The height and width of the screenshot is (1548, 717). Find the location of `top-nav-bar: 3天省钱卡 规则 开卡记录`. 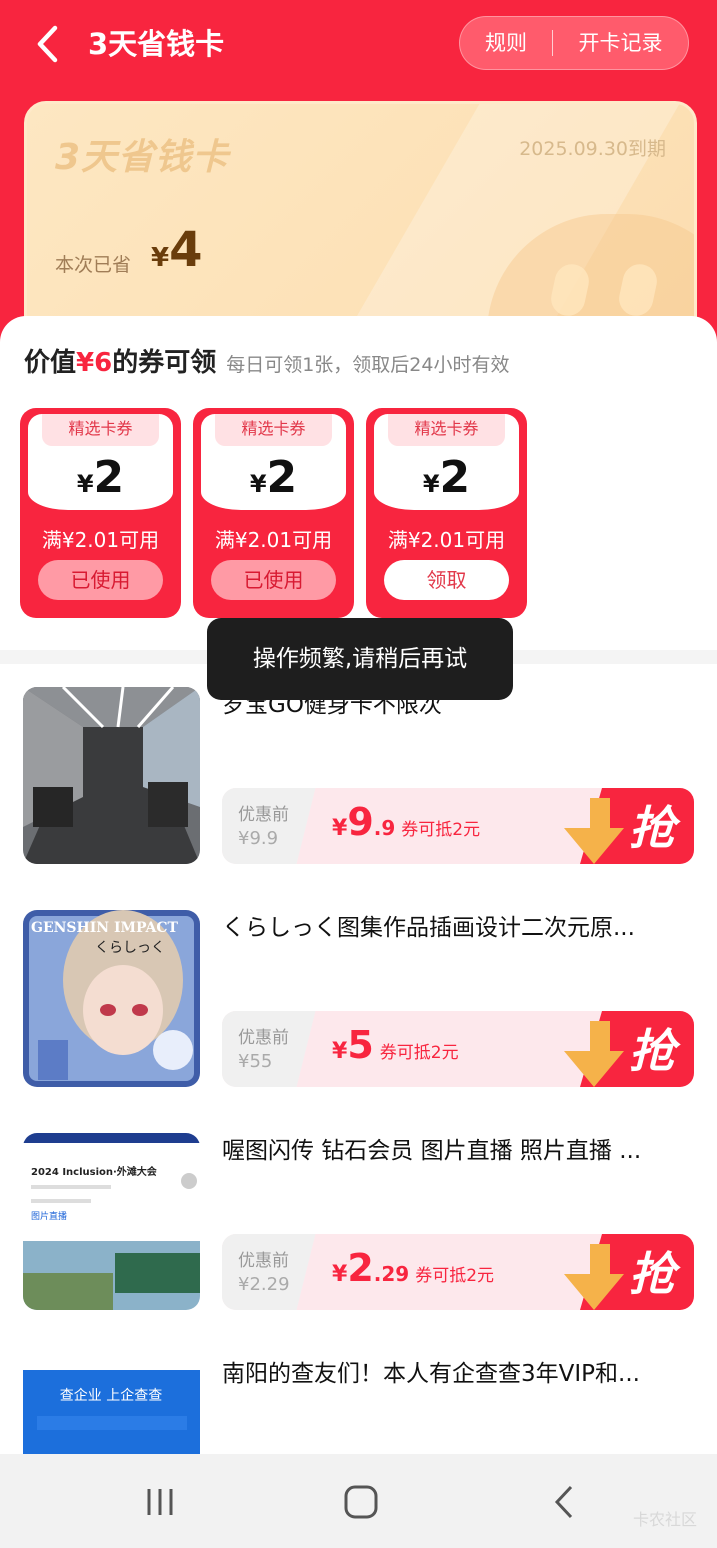

top-nav-bar: 3天省钱卡 规则 开卡记录 is located at coordinates (358, 44).